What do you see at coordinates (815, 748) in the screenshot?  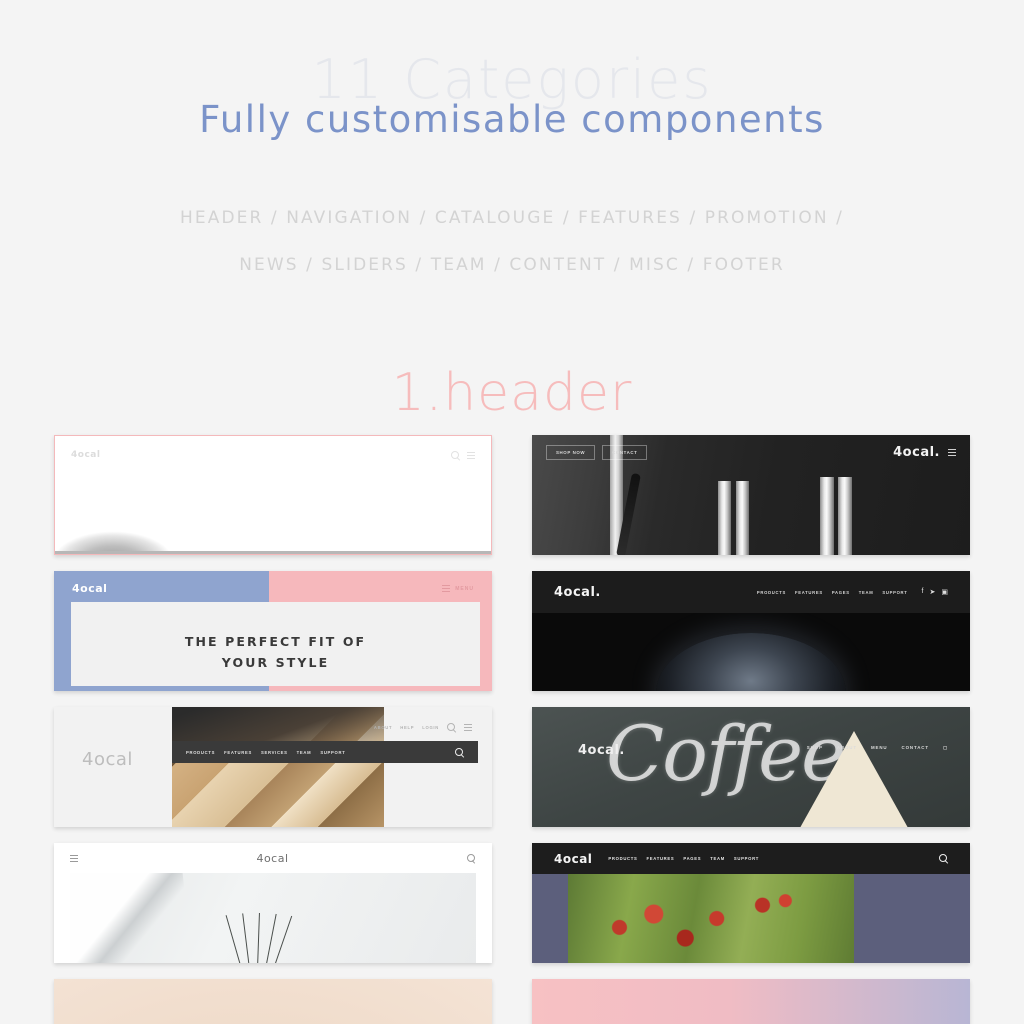 I see `nav-item-shop: SHOP` at bounding box center [815, 748].